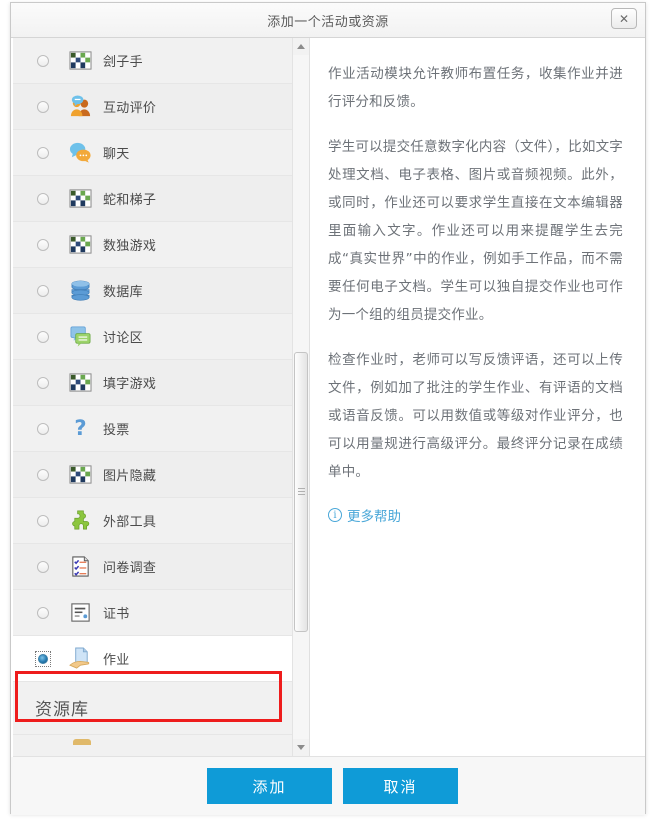 The height and width of the screenshot is (820, 650). I want to click on activity-label: 填字游戏, so click(130, 384).